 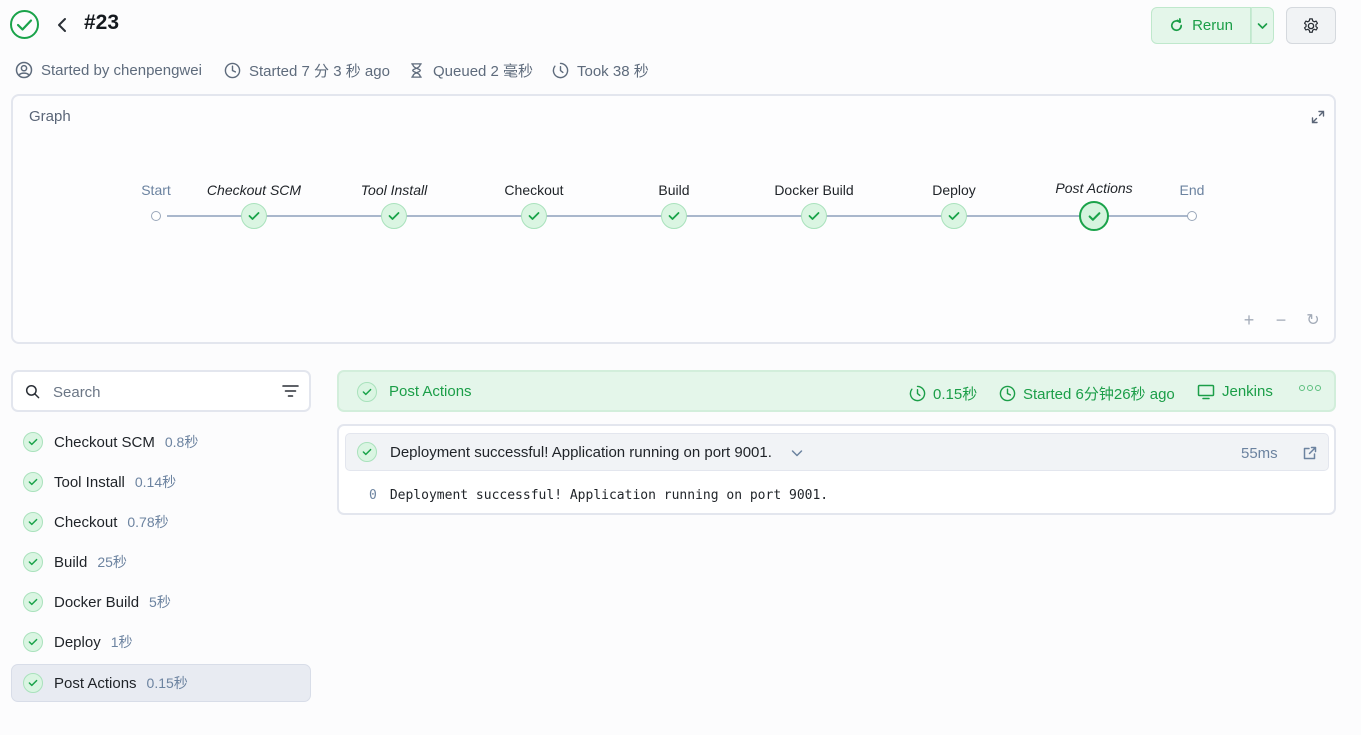 I want to click on rerun-dropdown-button, so click(x=1262, y=25).